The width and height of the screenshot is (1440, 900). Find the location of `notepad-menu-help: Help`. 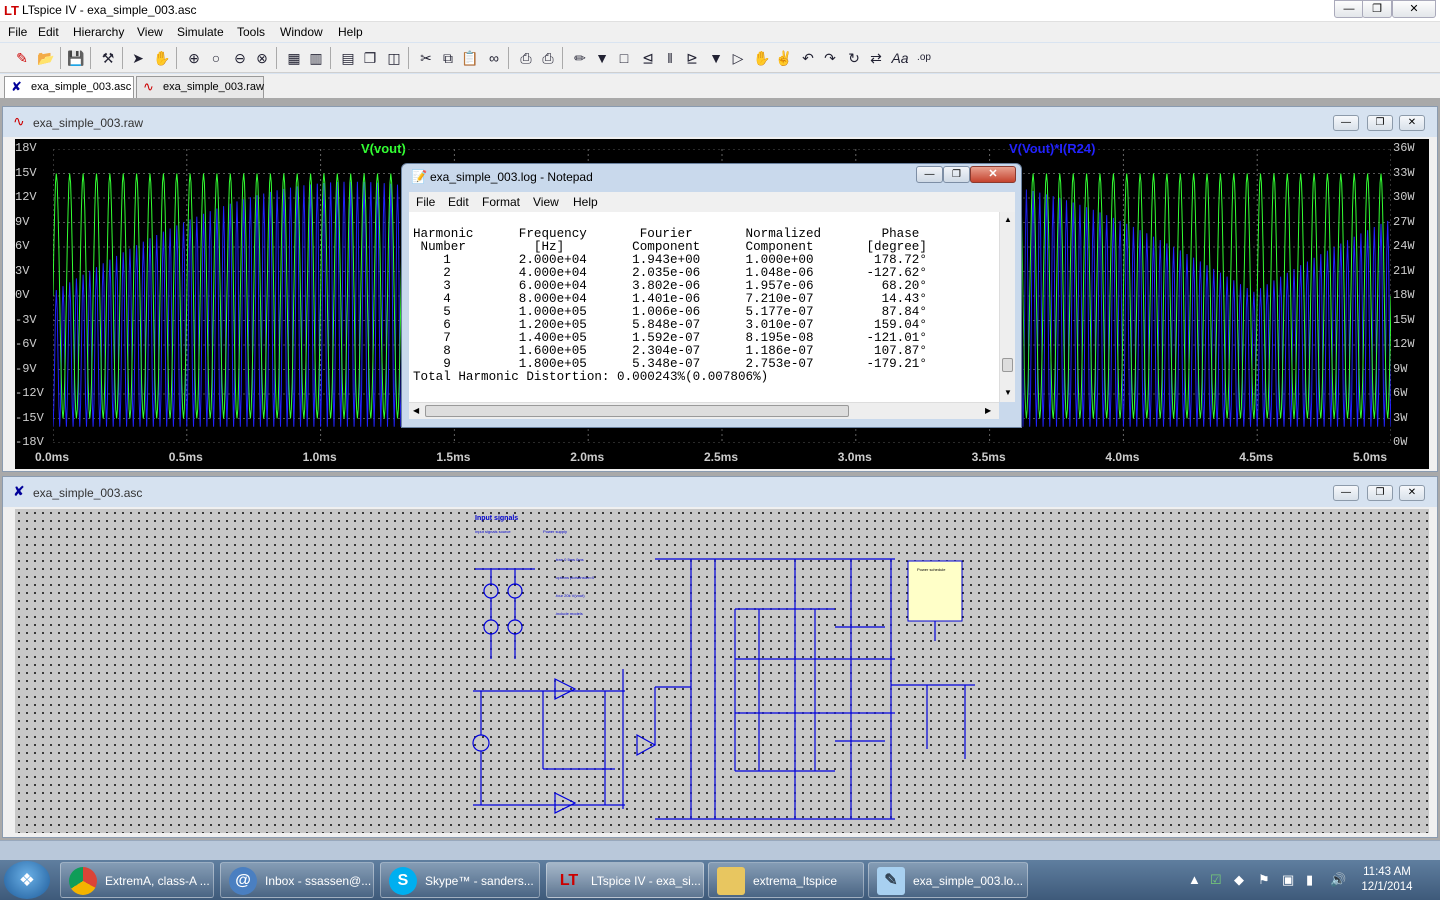

notepad-menu-help: Help is located at coordinates (585, 202).